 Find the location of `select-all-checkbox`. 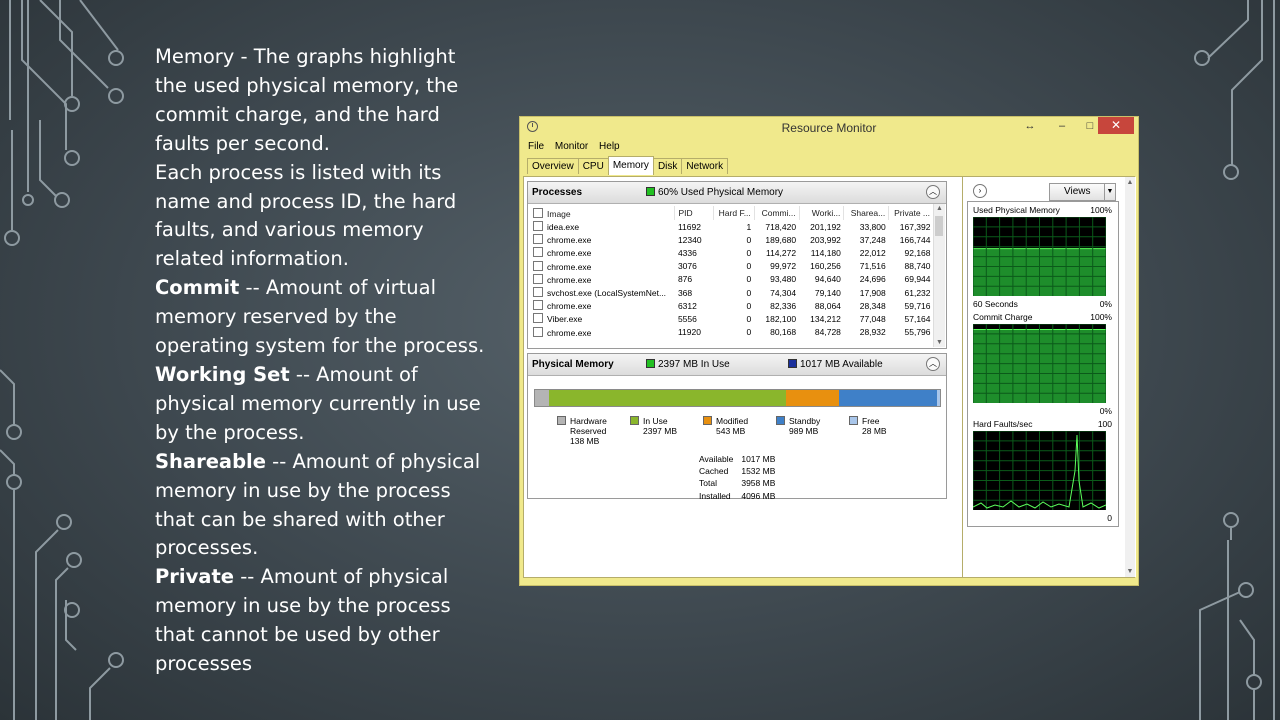

select-all-checkbox is located at coordinates (538, 212).